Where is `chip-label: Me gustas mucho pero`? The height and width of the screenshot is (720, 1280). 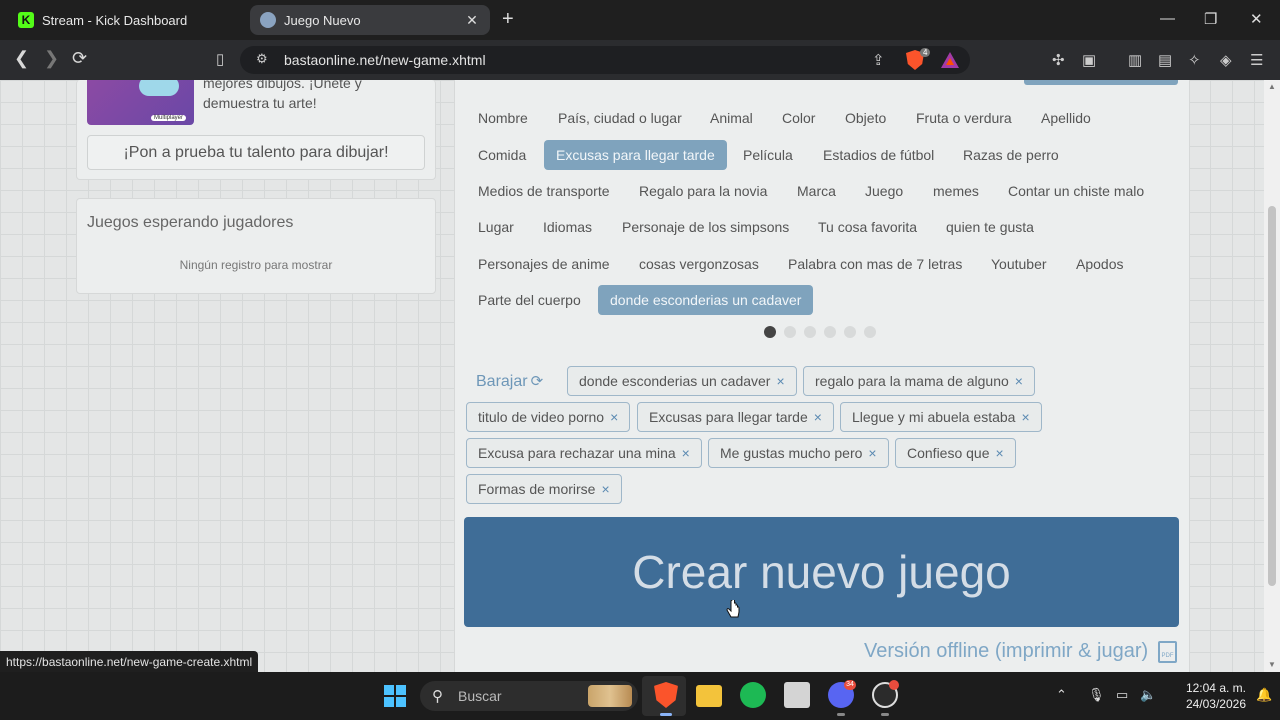
chip-label: Me gustas mucho pero is located at coordinates (791, 453).